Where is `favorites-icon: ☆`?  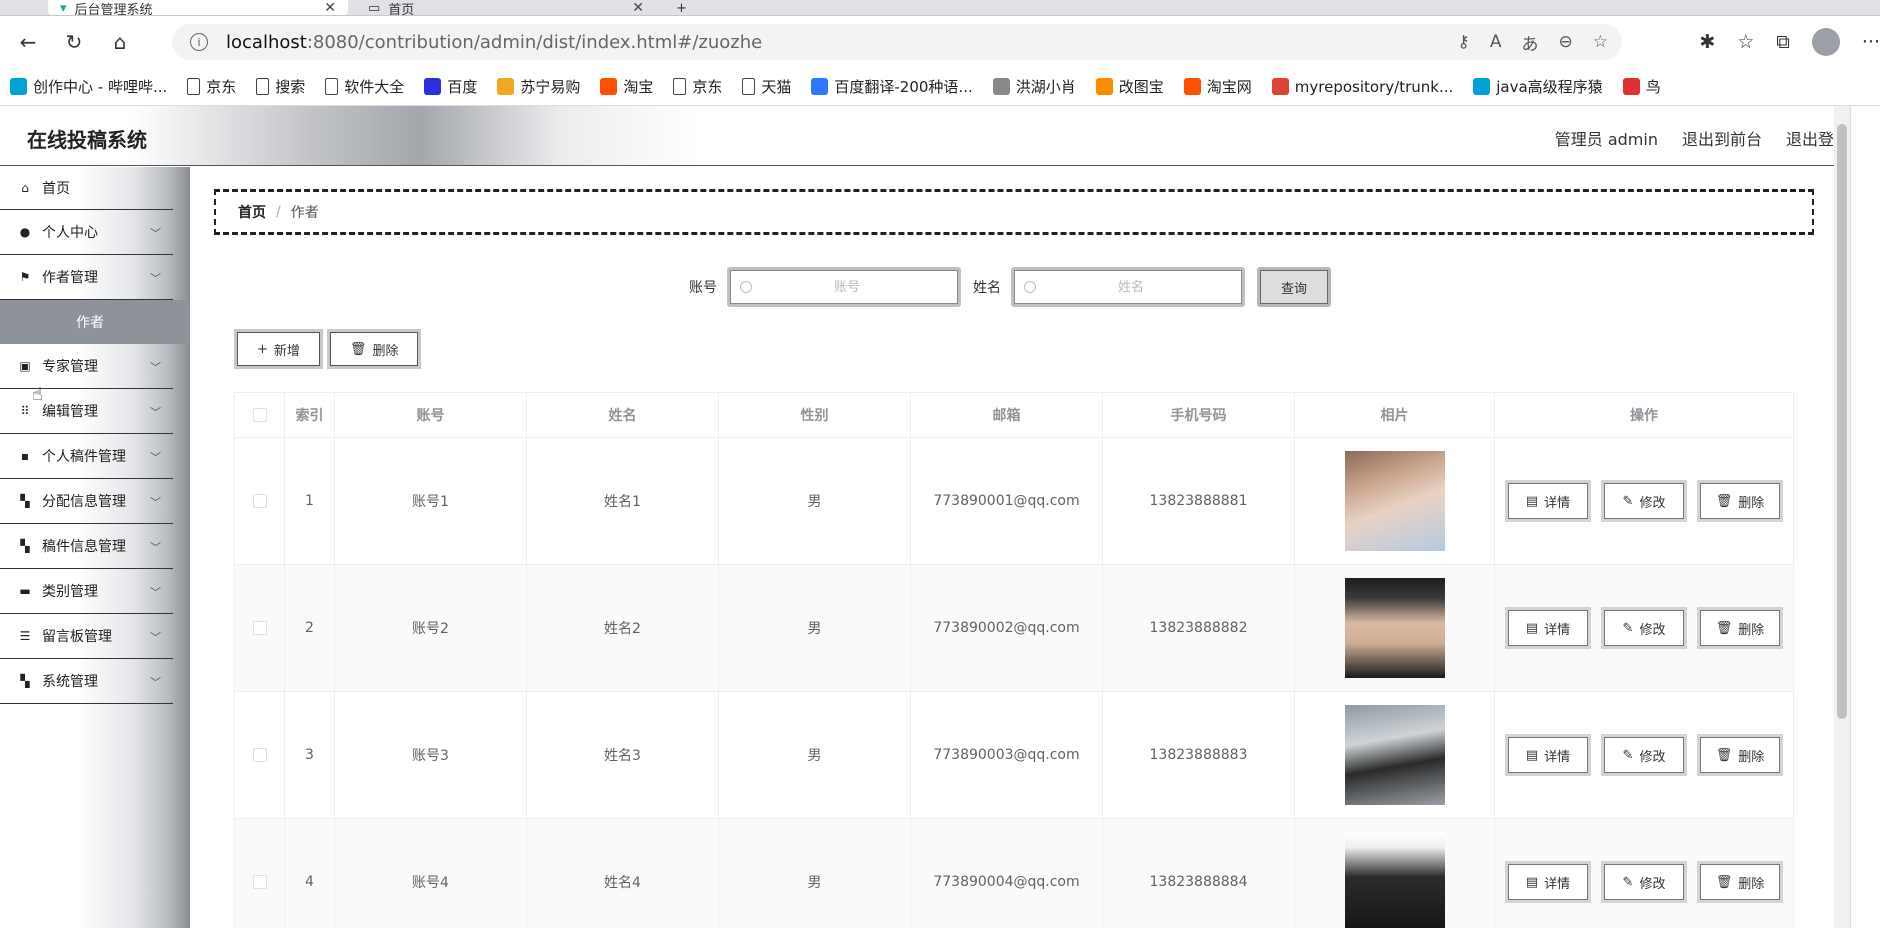
favorites-icon: ☆ is located at coordinates (1745, 42).